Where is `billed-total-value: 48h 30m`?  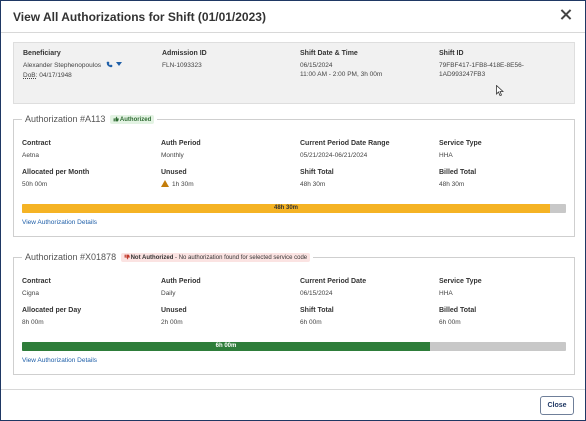 billed-total-value: 48h 30m is located at coordinates (452, 184).